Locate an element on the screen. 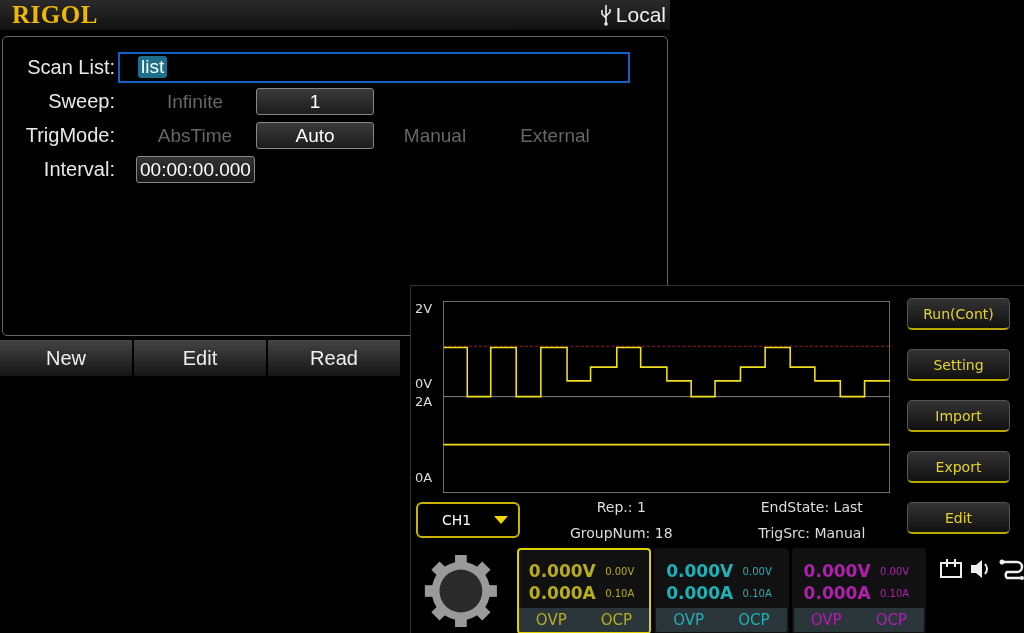 The height and width of the screenshot is (633, 1024). option-button: Auto is located at coordinates (315, 135).